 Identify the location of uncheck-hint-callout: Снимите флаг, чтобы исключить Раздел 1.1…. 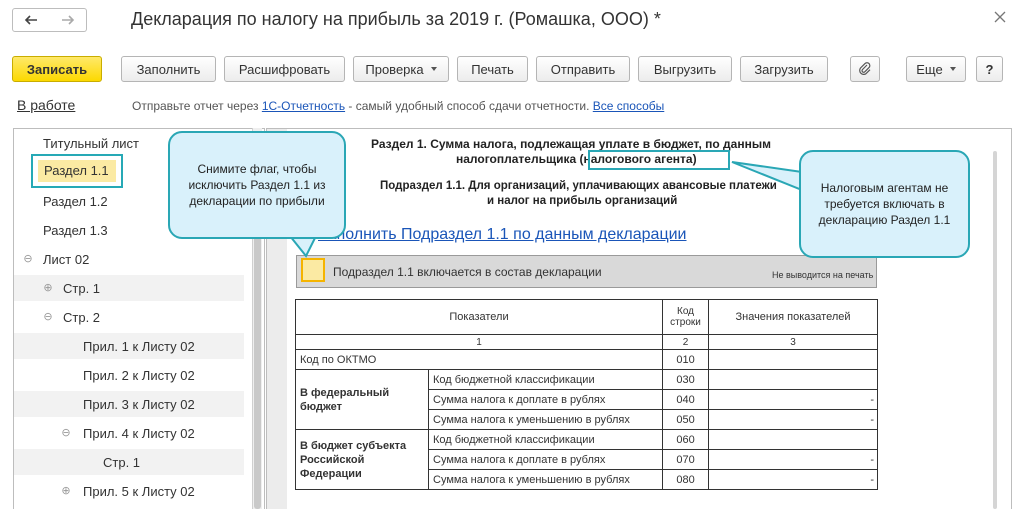
(257, 185).